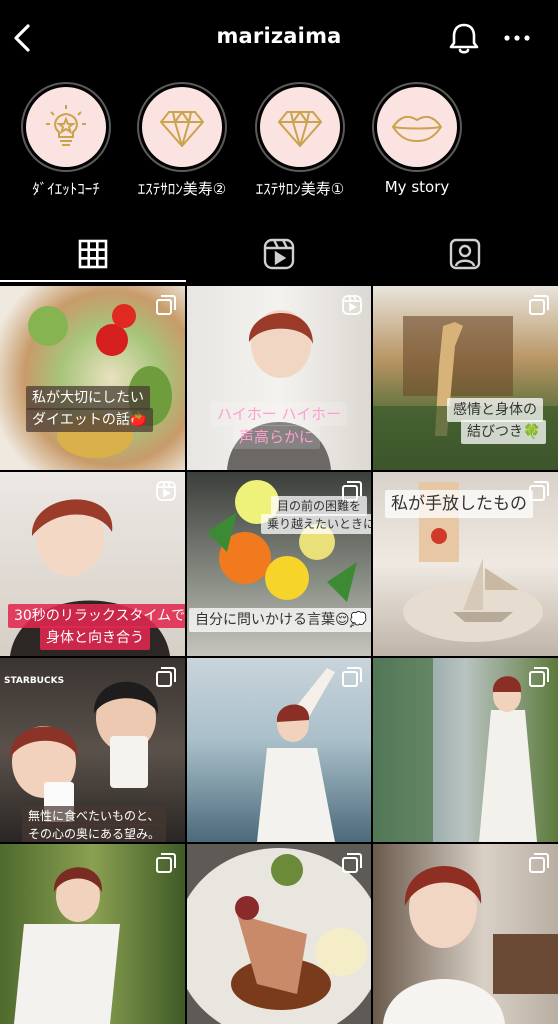  I want to click on post-caption: 私が手放したもの, so click(459, 504).